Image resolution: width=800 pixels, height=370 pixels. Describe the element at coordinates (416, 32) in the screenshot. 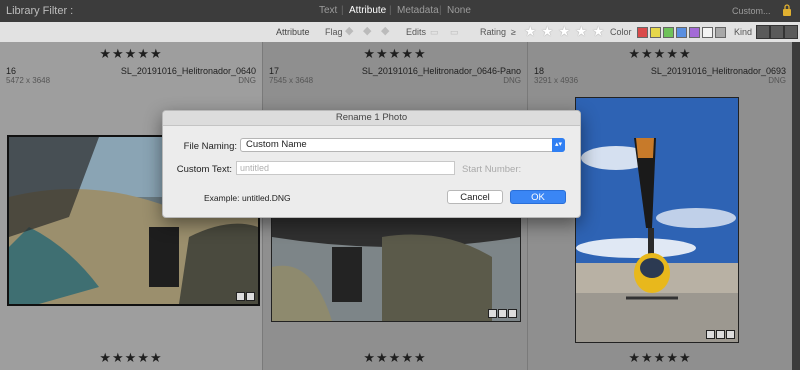

I see `edits-label: Edits` at that location.